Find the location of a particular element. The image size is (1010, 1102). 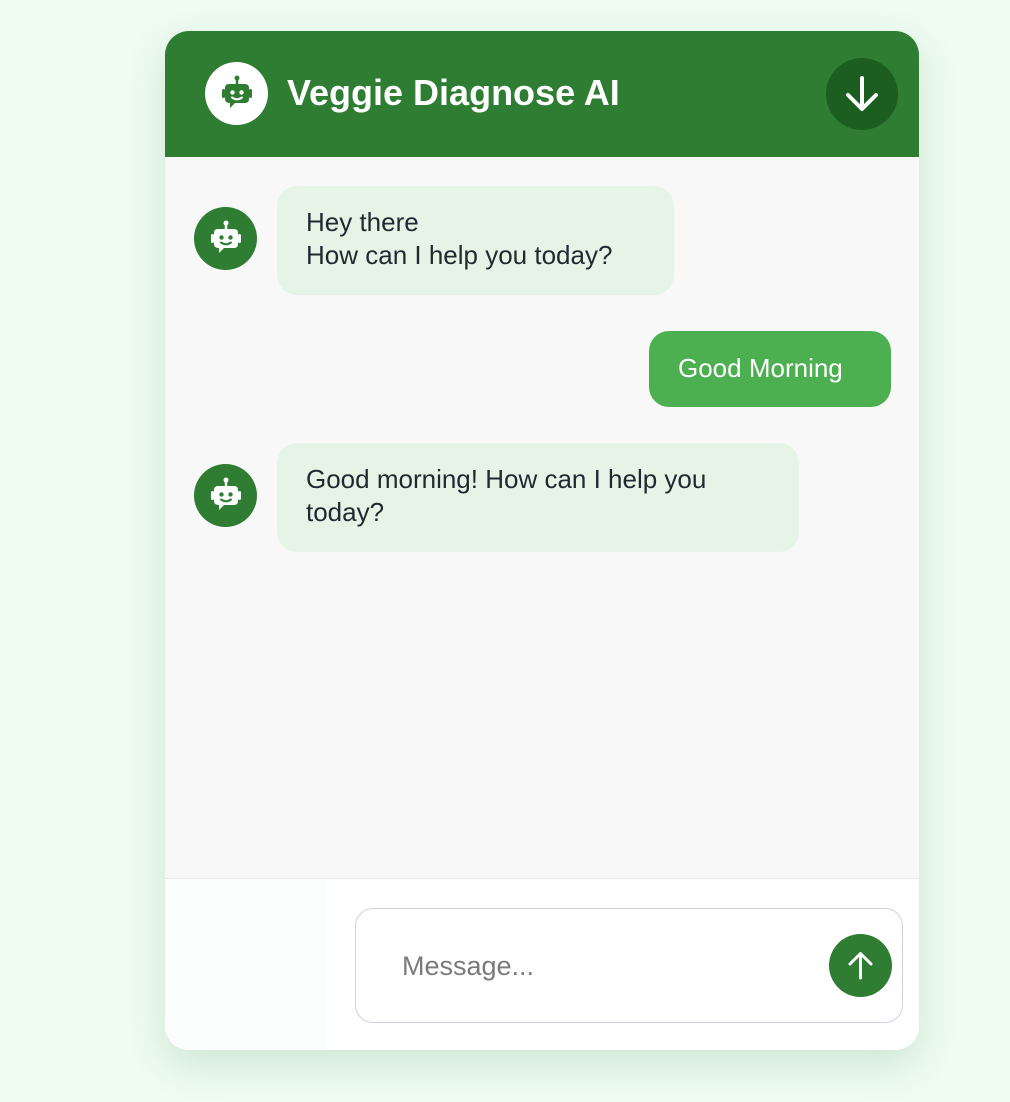

send-message-button is located at coordinates (860, 965).